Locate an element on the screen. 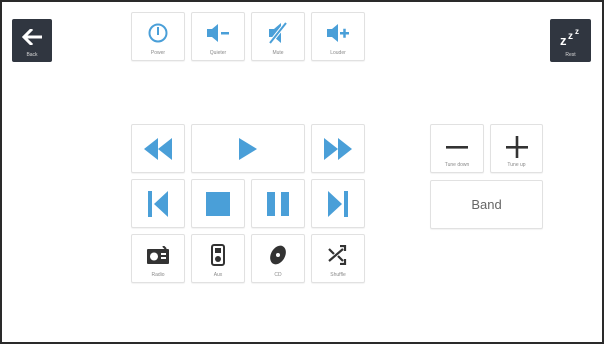 The image size is (604, 344). fast-forward-icon is located at coordinates (338, 148).